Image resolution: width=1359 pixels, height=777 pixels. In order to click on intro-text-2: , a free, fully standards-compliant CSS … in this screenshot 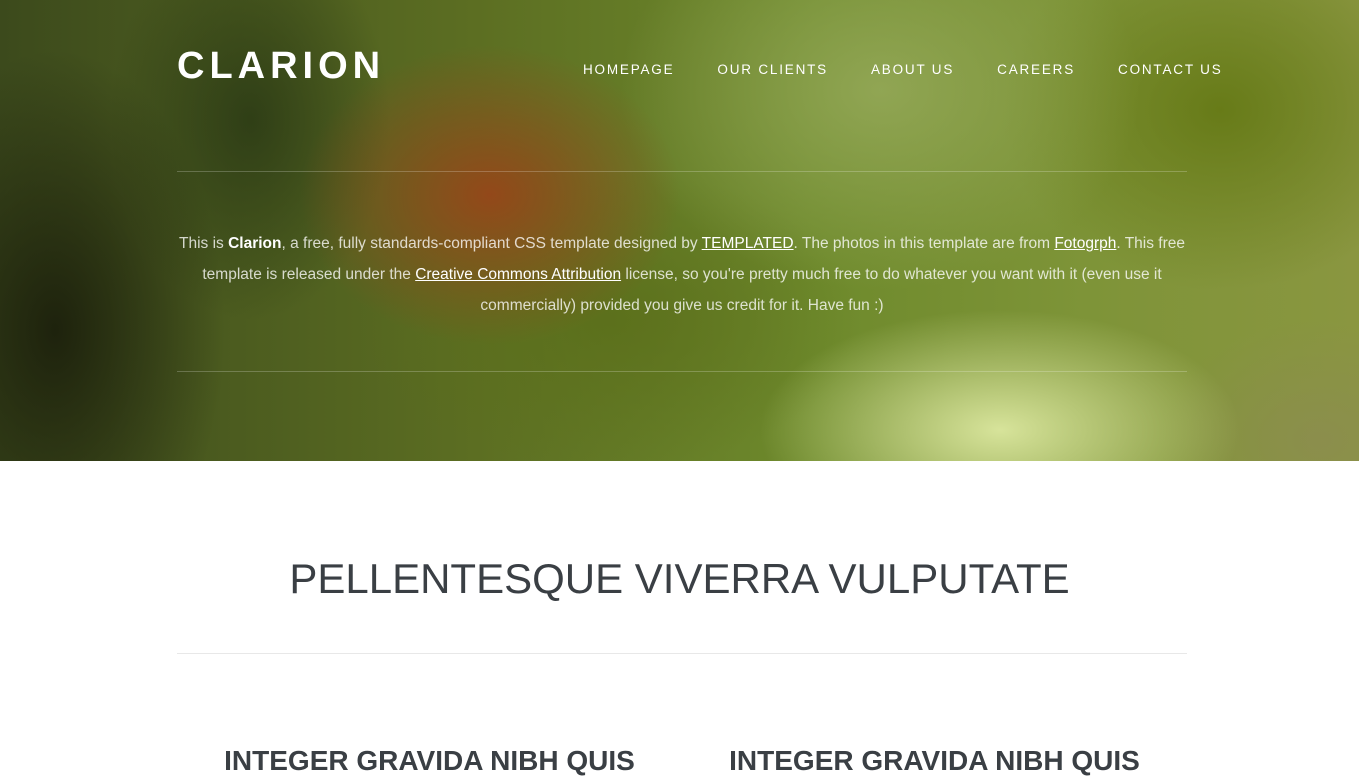, I will do `click(491, 243)`.